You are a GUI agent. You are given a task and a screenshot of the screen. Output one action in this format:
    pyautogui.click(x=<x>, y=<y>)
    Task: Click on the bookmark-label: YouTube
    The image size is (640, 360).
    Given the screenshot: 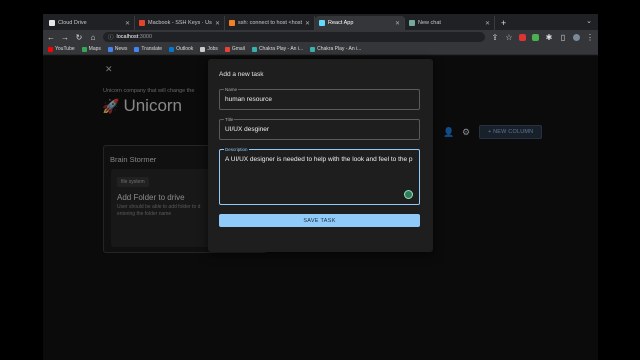 What is the action you would take?
    pyautogui.click(x=65, y=49)
    